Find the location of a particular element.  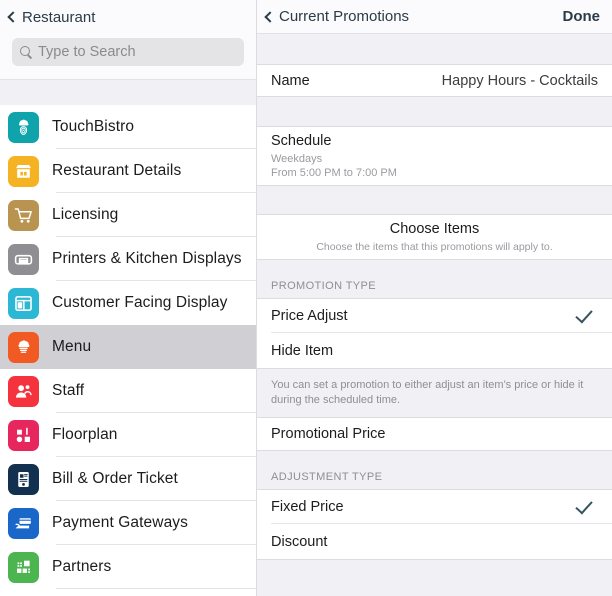

sidebar-item-label: Partners is located at coordinates (82, 566).